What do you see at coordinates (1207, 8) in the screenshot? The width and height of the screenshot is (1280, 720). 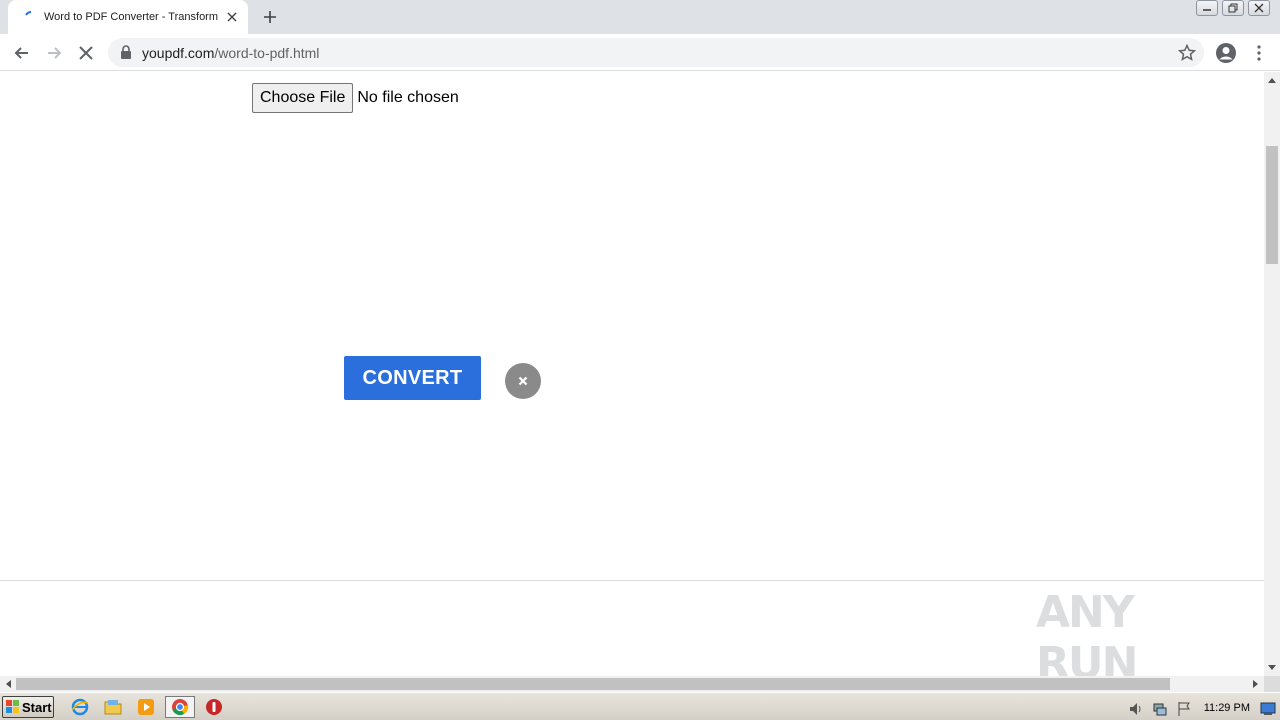 I see `minimize-icon` at bounding box center [1207, 8].